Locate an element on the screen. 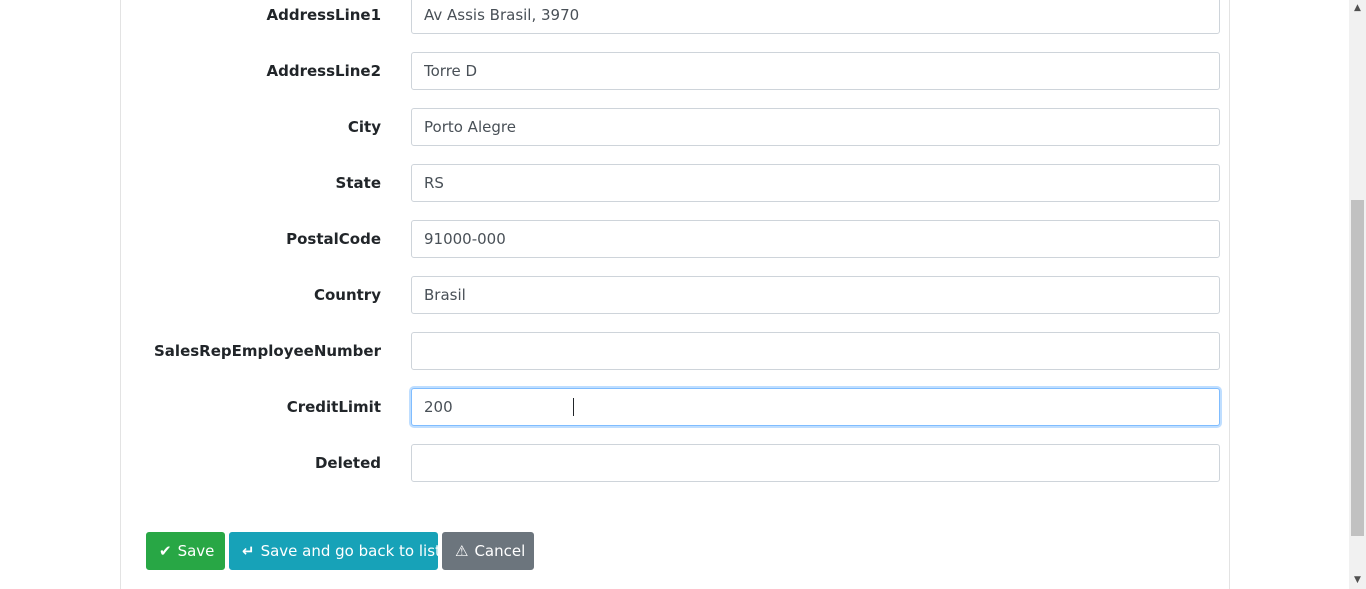 The height and width of the screenshot is (589, 1366). salesrepemployeenumber-input is located at coordinates (815, 351).